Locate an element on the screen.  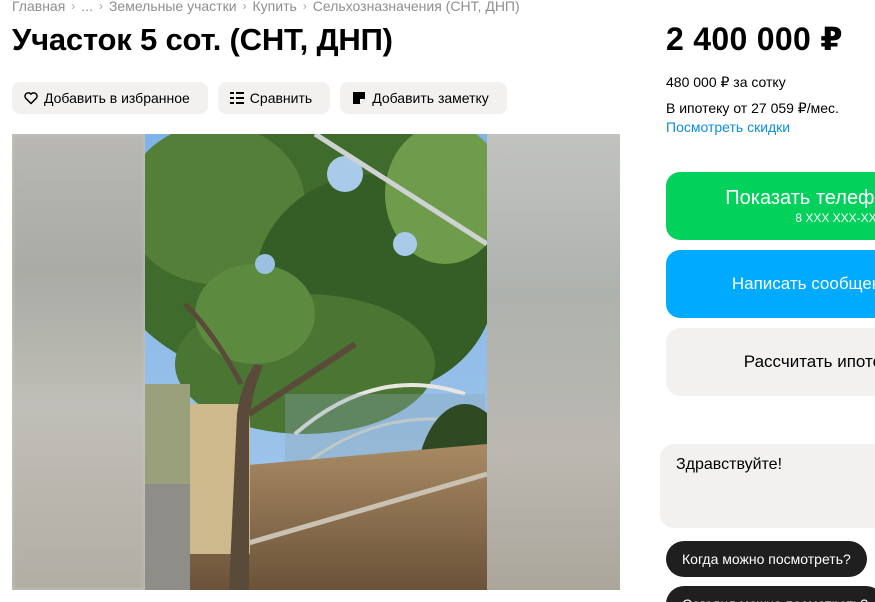
heart-icon is located at coordinates (31, 98).